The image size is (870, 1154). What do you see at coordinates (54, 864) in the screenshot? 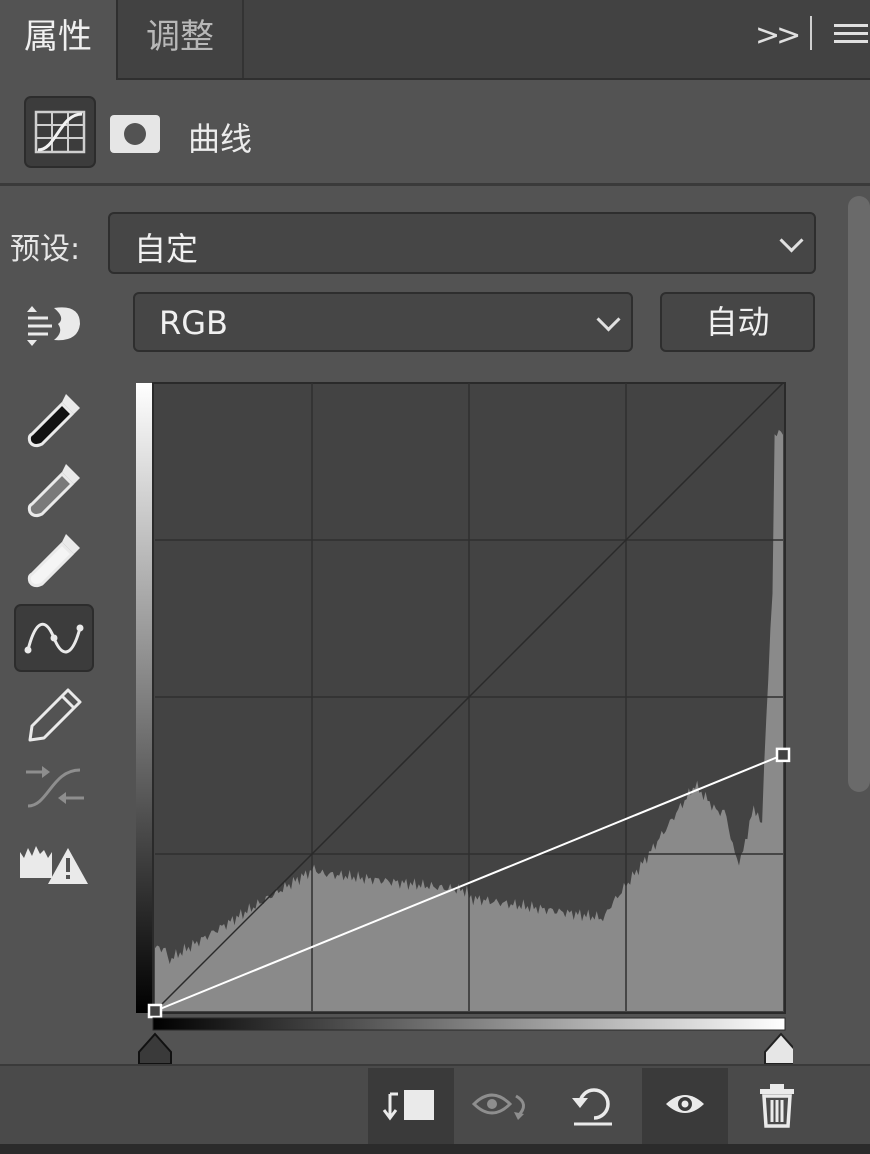
I see `clipping-warning-icon` at bounding box center [54, 864].